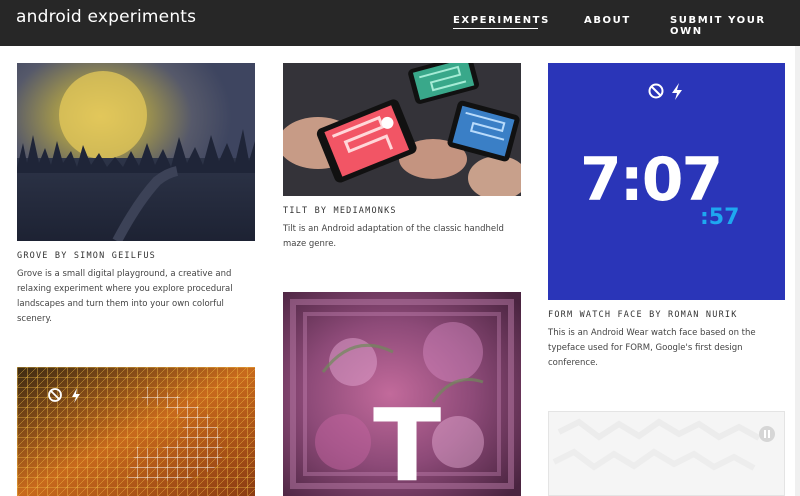 Image resolution: width=800 pixels, height=496 pixels. Describe the element at coordinates (767, 434) in the screenshot. I see `pause-icon` at that location.